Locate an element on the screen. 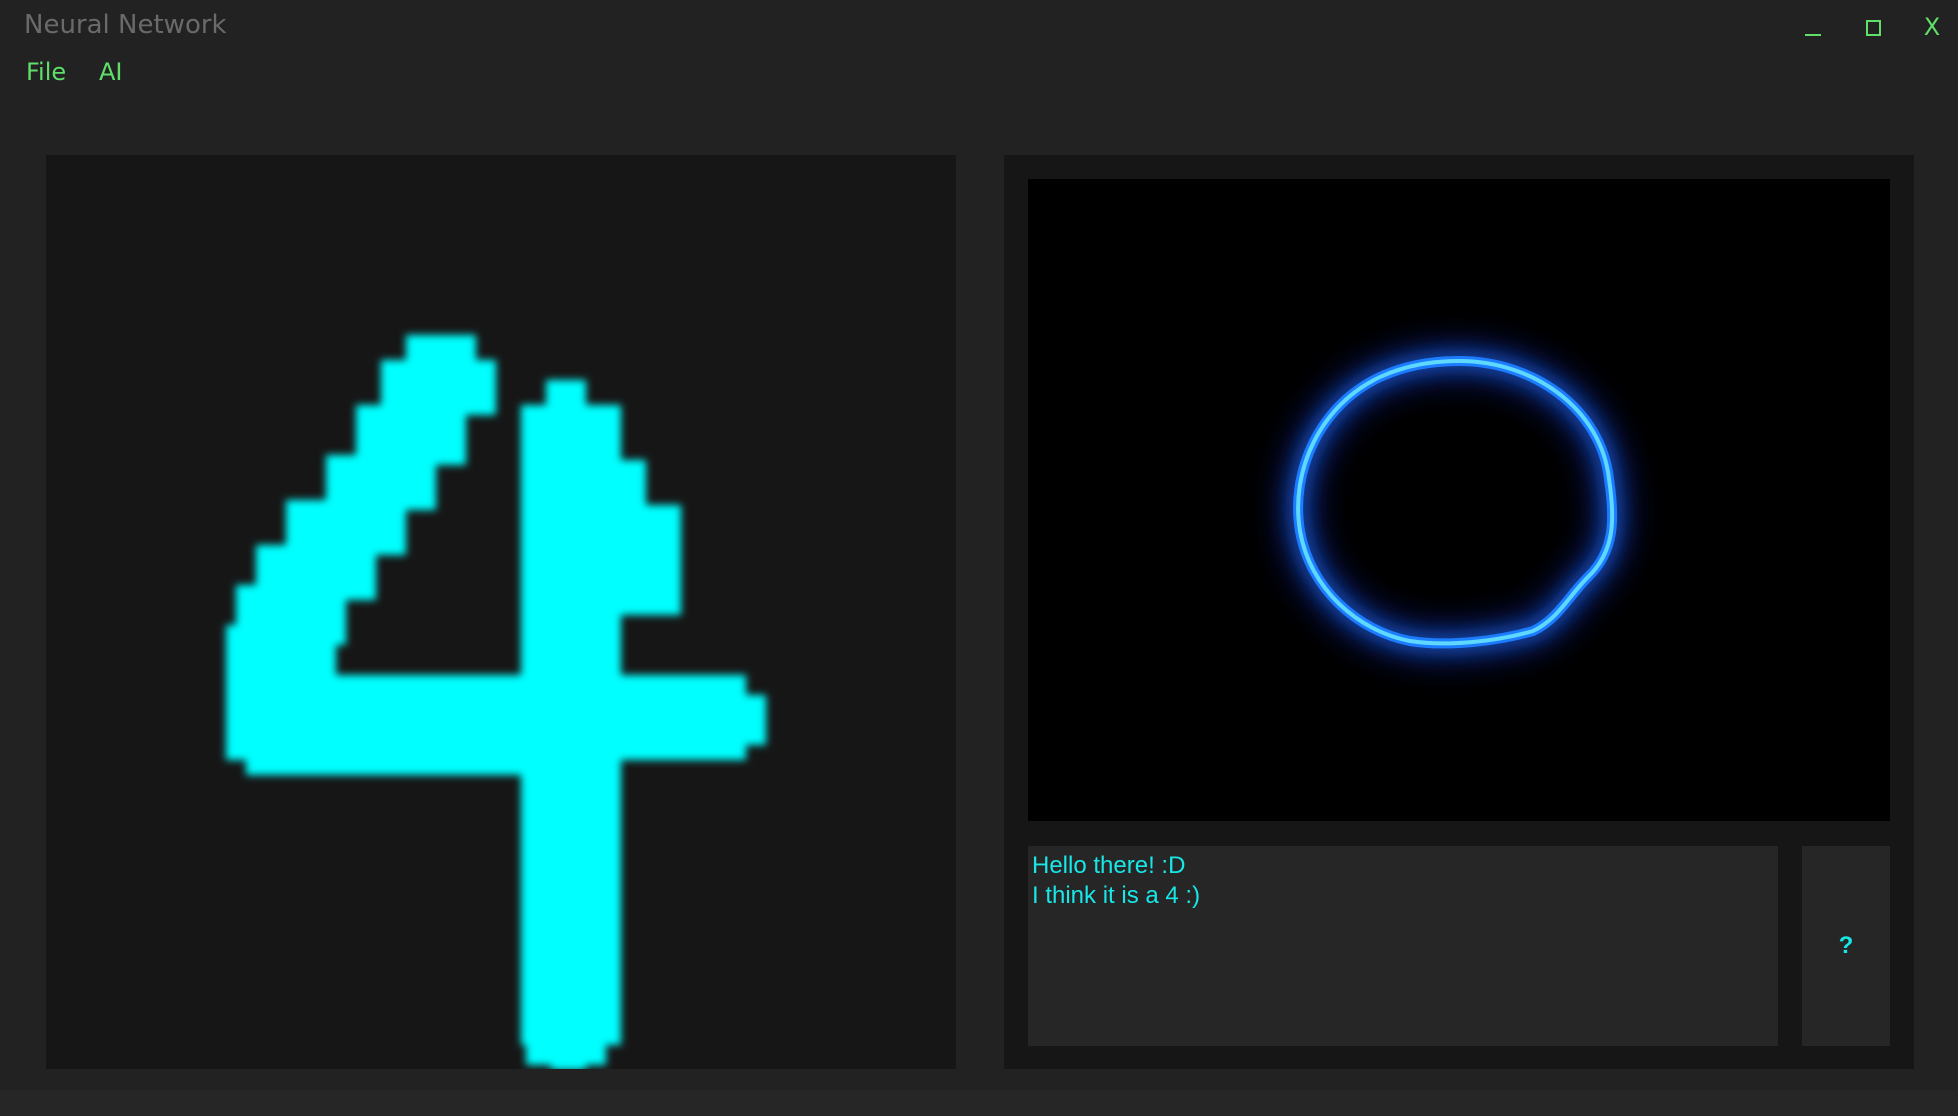 This screenshot has height=1116, width=1958. glowing-ring-icon is located at coordinates (1455, 502).